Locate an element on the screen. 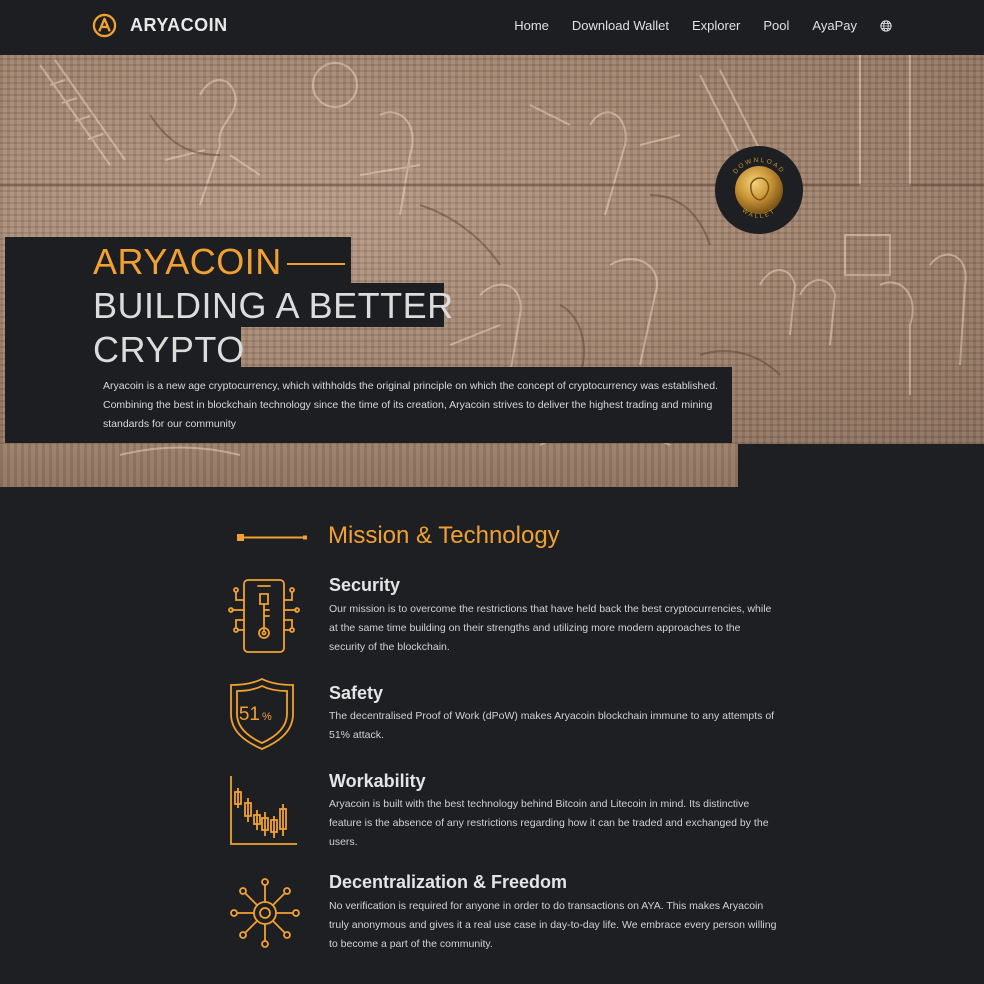 The height and width of the screenshot is (984, 984). nav-download-wallet-link: Download Wallet is located at coordinates (620, 25).